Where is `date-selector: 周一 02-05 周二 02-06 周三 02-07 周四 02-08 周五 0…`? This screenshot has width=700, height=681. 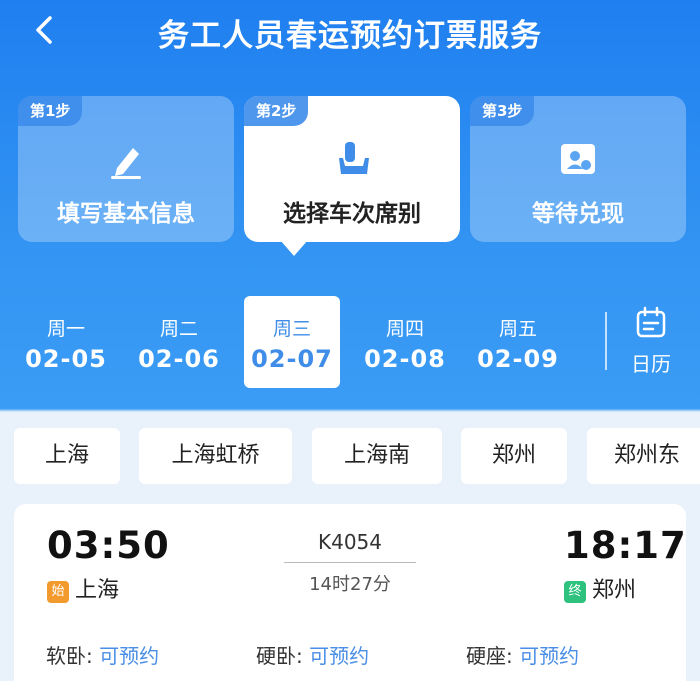
date-selector: 周一 02-05 周二 02-06 周三 02-07 周四 02-08 周五 0… is located at coordinates (350, 342).